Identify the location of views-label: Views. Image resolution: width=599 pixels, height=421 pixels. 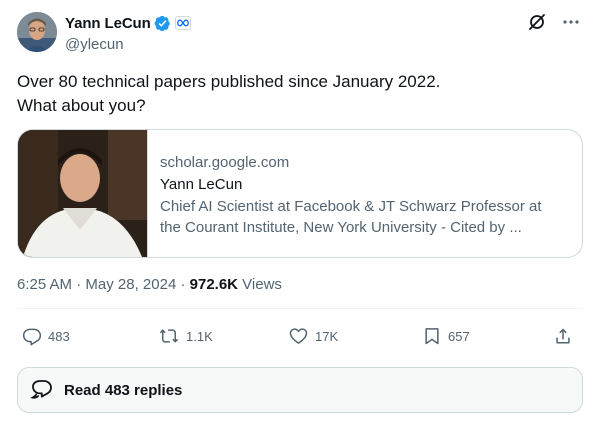
(260, 284).